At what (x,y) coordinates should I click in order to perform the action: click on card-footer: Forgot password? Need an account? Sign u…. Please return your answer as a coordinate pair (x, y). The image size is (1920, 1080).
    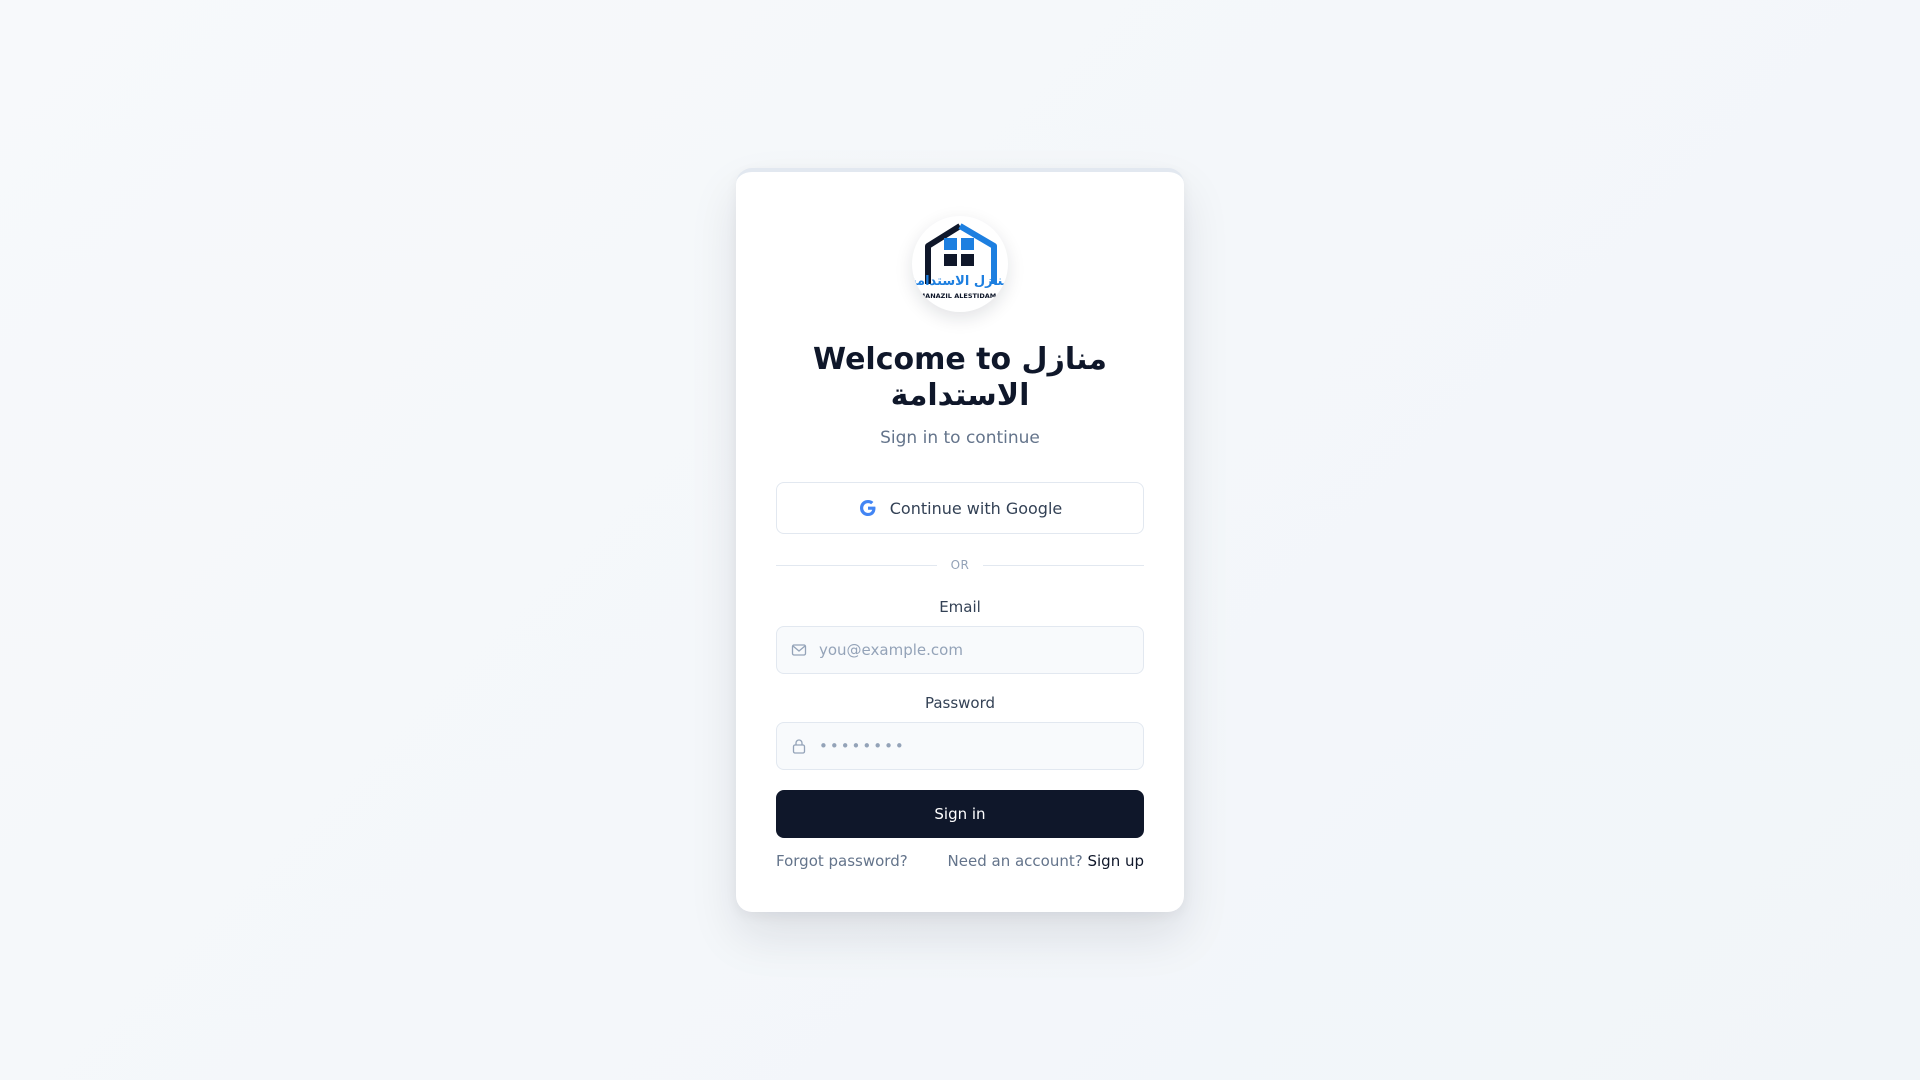
    Looking at the image, I should click on (960, 861).